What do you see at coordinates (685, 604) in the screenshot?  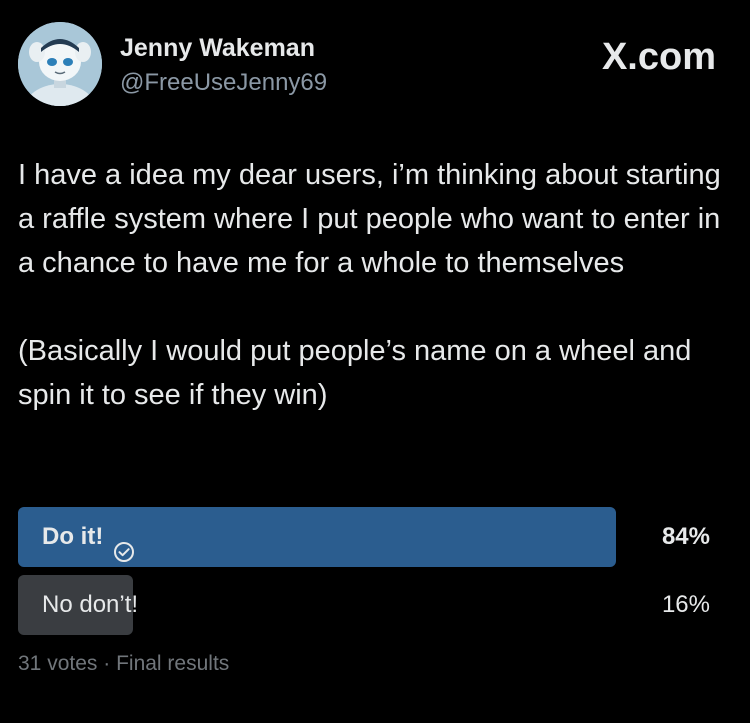 I see `poll-option-percent: 16%` at bounding box center [685, 604].